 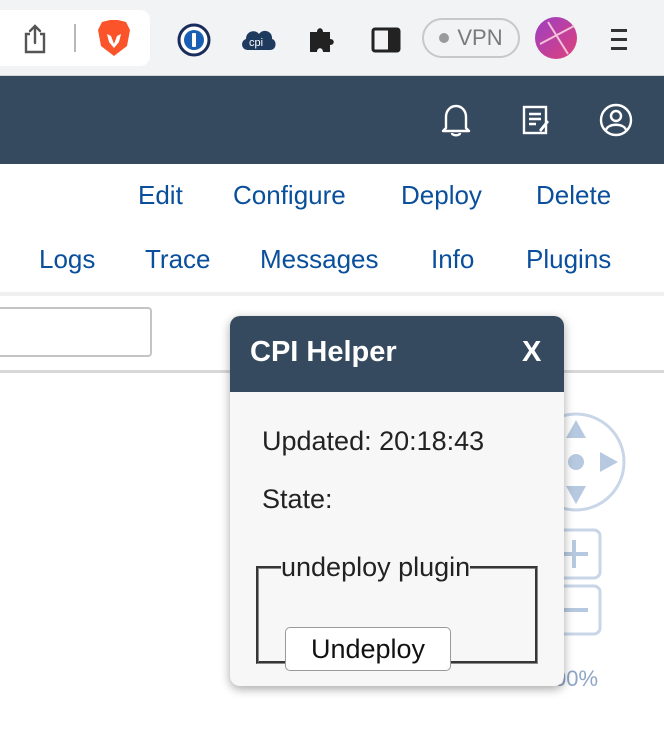 What do you see at coordinates (556, 38) in the screenshot?
I see `profile-avatar` at bounding box center [556, 38].